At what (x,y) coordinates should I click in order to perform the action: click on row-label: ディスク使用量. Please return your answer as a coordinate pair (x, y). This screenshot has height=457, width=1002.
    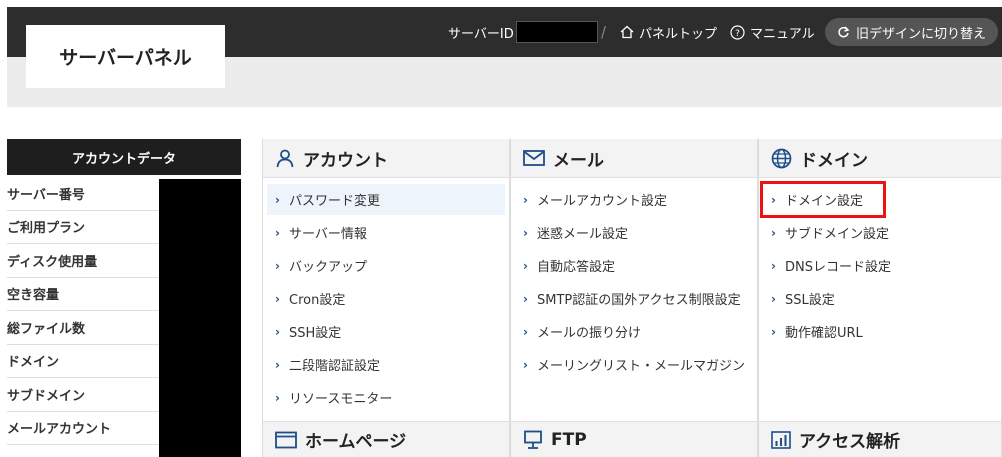
    Looking at the image, I should click on (52, 262).